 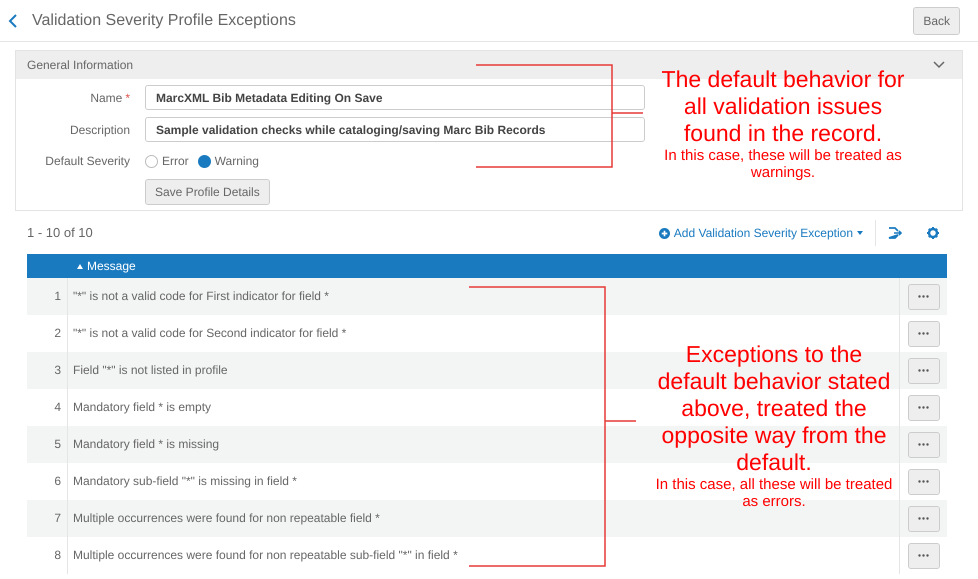 I want to click on text-field: MarcXML Bib Metadata Editing On Save, so click(x=395, y=97).